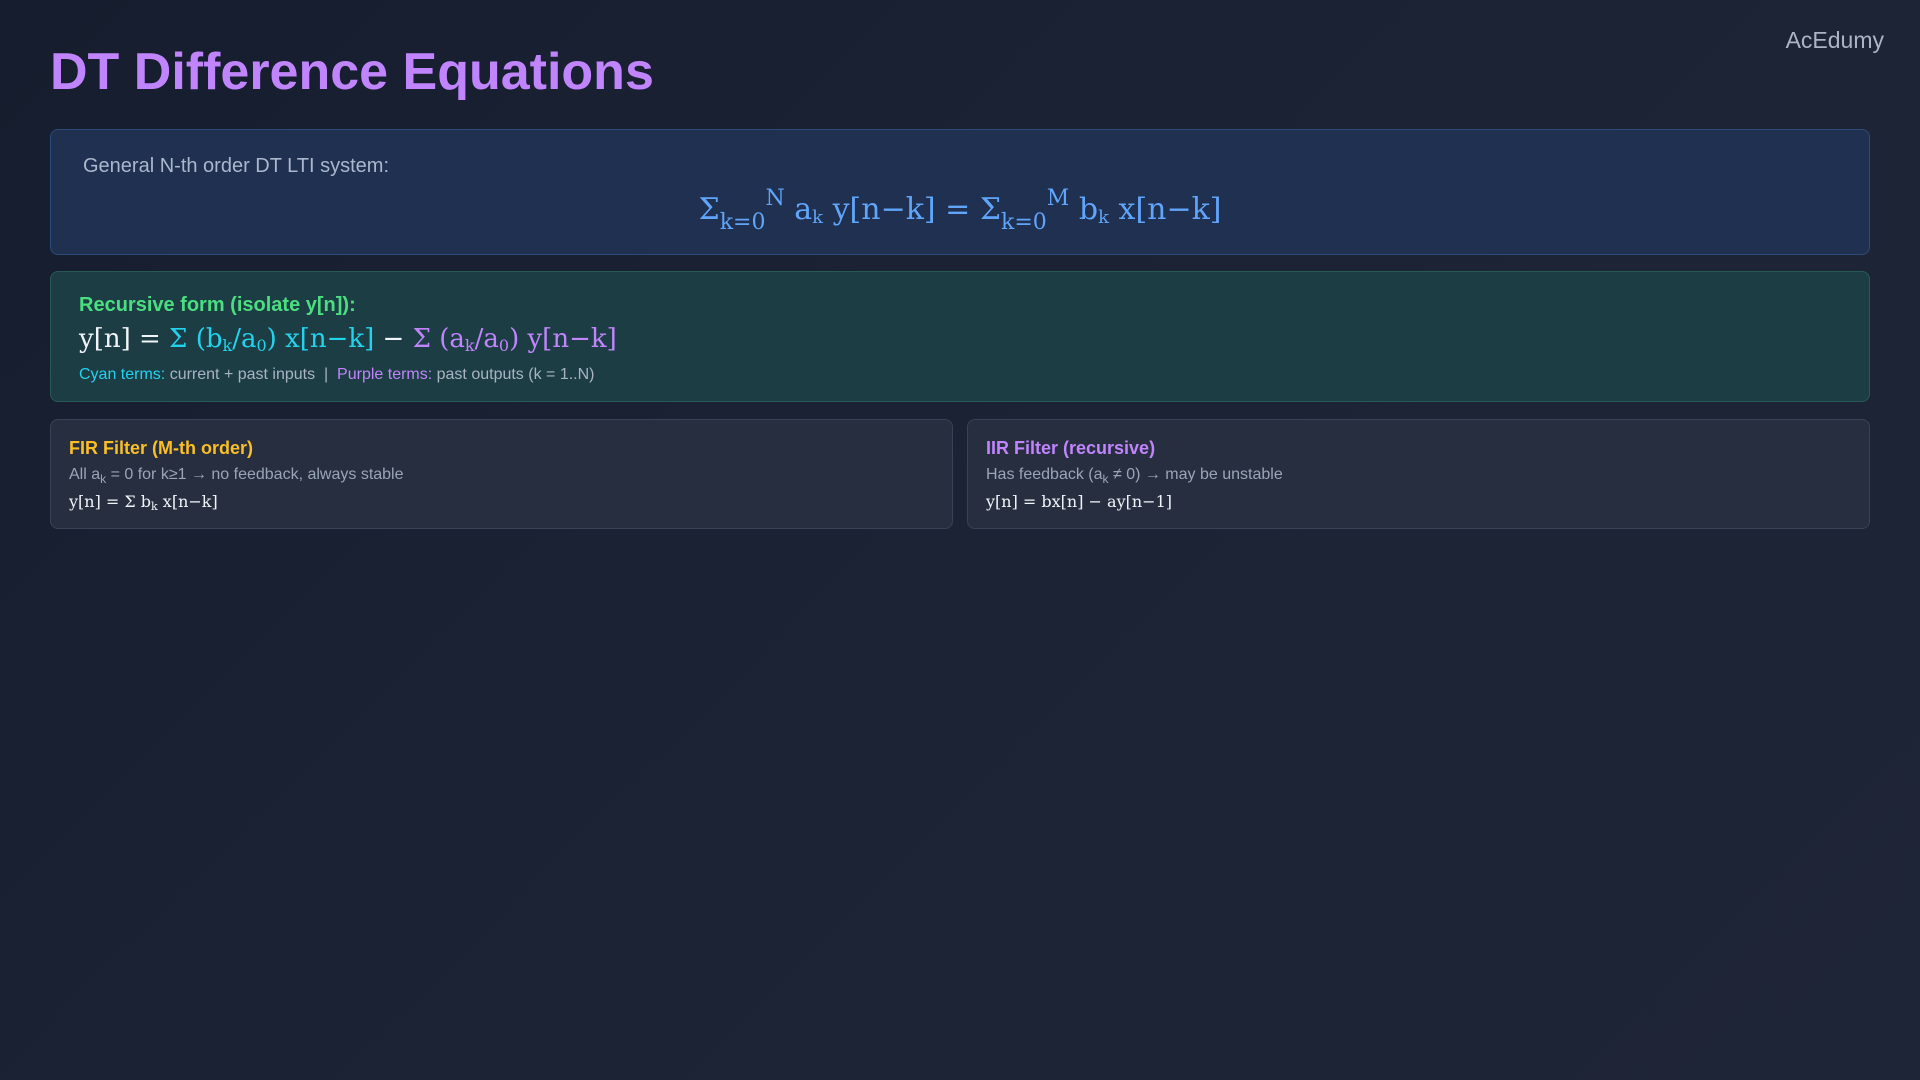 Image resolution: width=1920 pixels, height=1080 pixels. Describe the element at coordinates (352, 72) in the screenshot. I see `page-title: DT Difference Equations` at that location.